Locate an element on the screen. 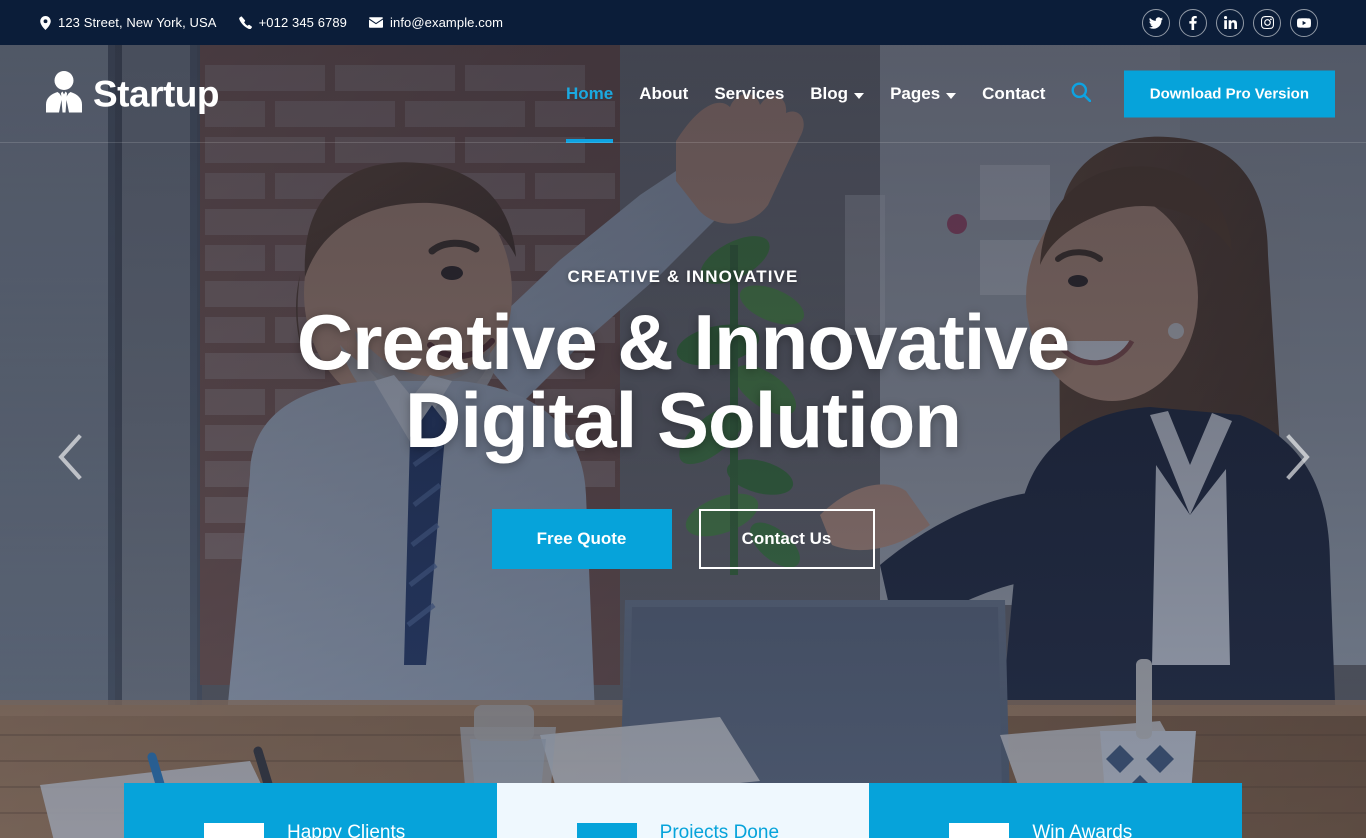  nav-item-about: About is located at coordinates (663, 94).